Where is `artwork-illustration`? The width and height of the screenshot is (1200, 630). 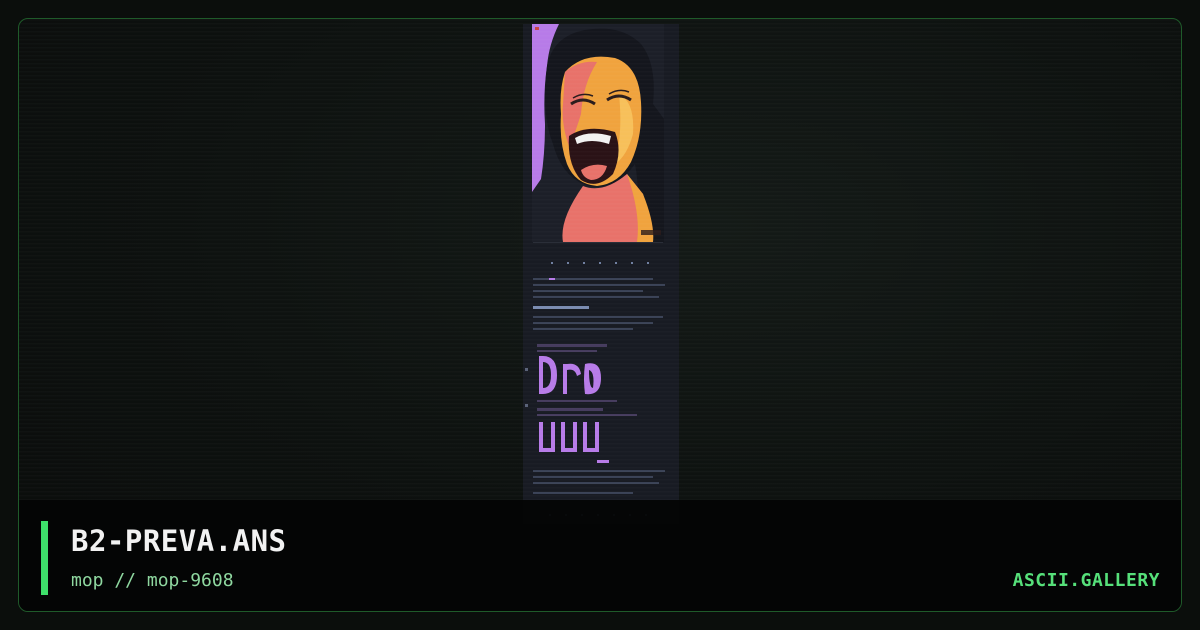
artwork-illustration is located at coordinates (595, 270).